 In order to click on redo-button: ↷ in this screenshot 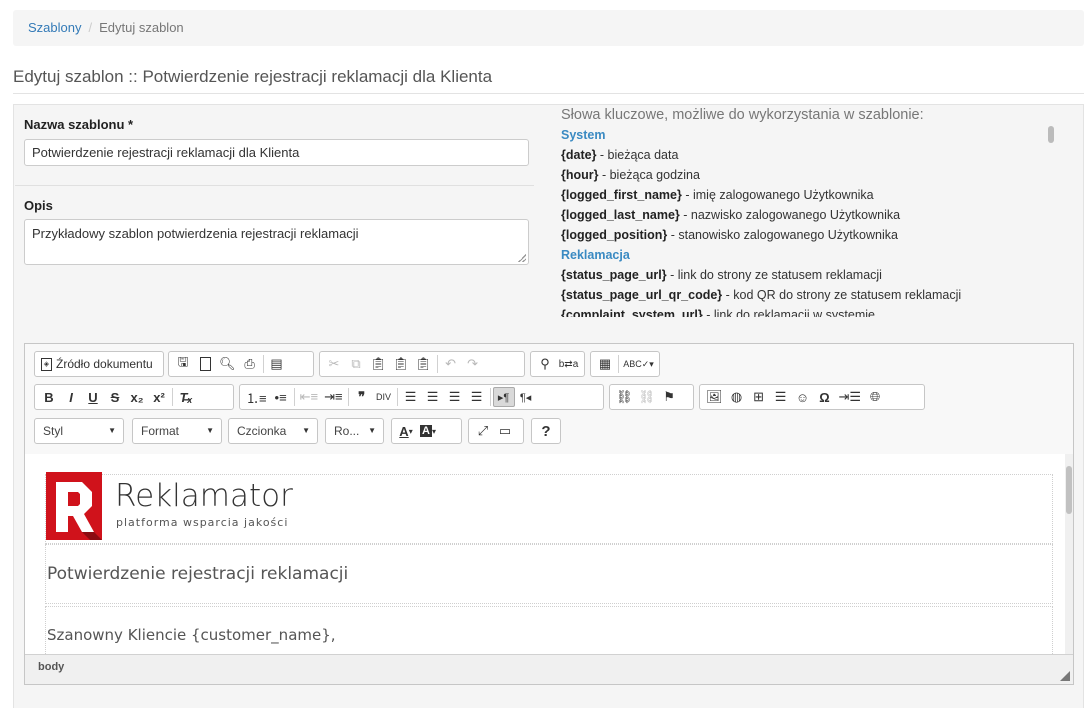, I will do `click(473, 364)`.